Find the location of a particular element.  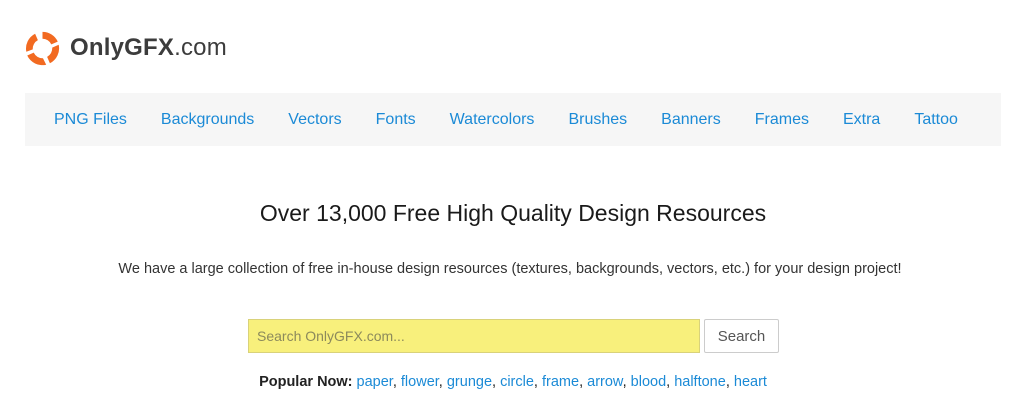

nav-item-fonts: Fonts is located at coordinates (396, 120).